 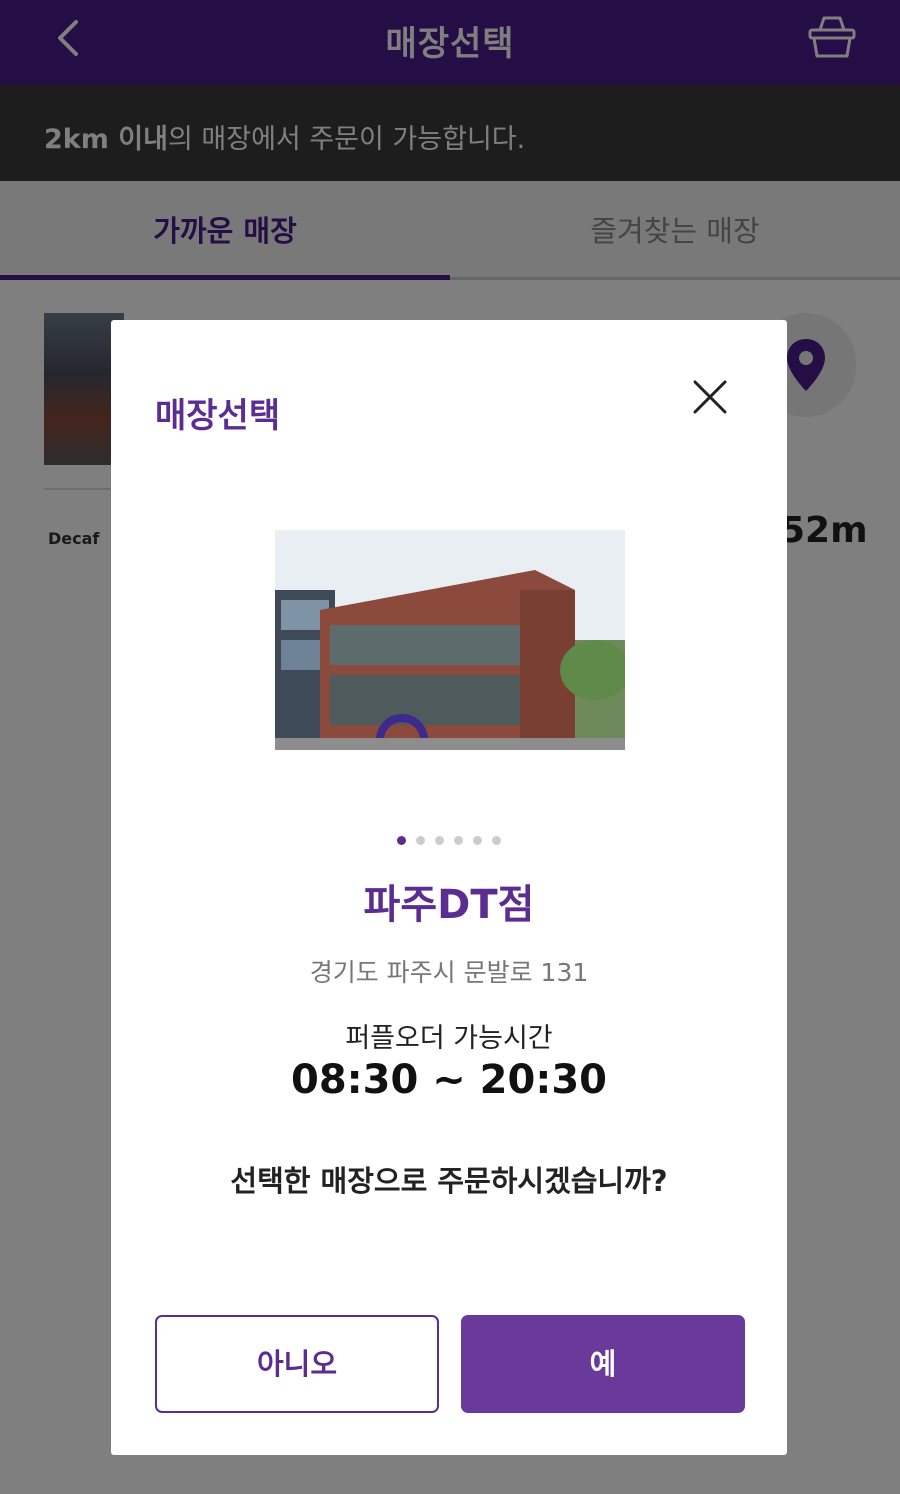 I want to click on store-building-image, so click(x=450, y=640).